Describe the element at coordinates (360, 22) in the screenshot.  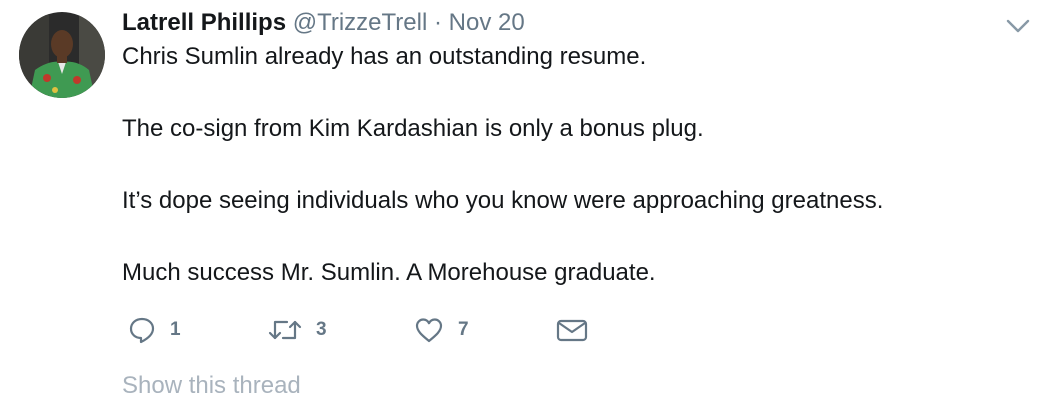
I see `author-handle: @TrizzeTrell` at that location.